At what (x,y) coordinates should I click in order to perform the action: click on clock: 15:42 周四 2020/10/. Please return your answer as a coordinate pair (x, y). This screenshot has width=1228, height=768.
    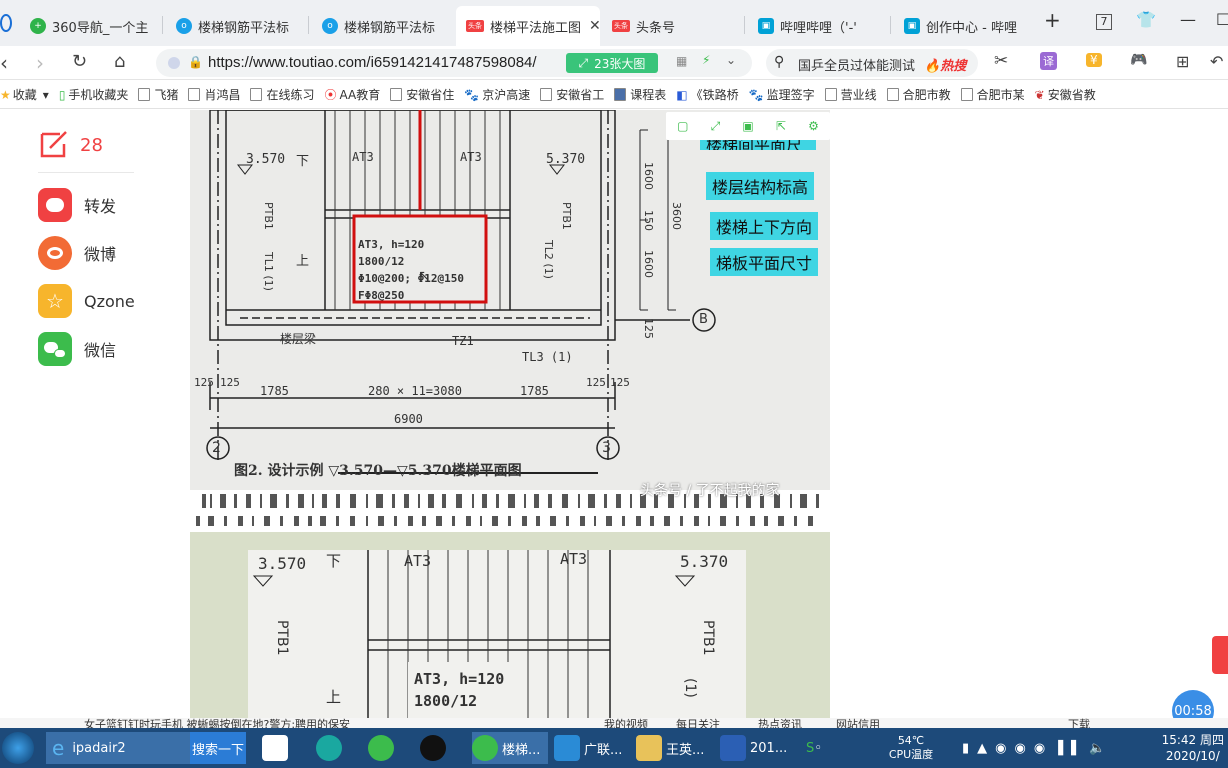
    Looking at the image, I should click on (1193, 748).